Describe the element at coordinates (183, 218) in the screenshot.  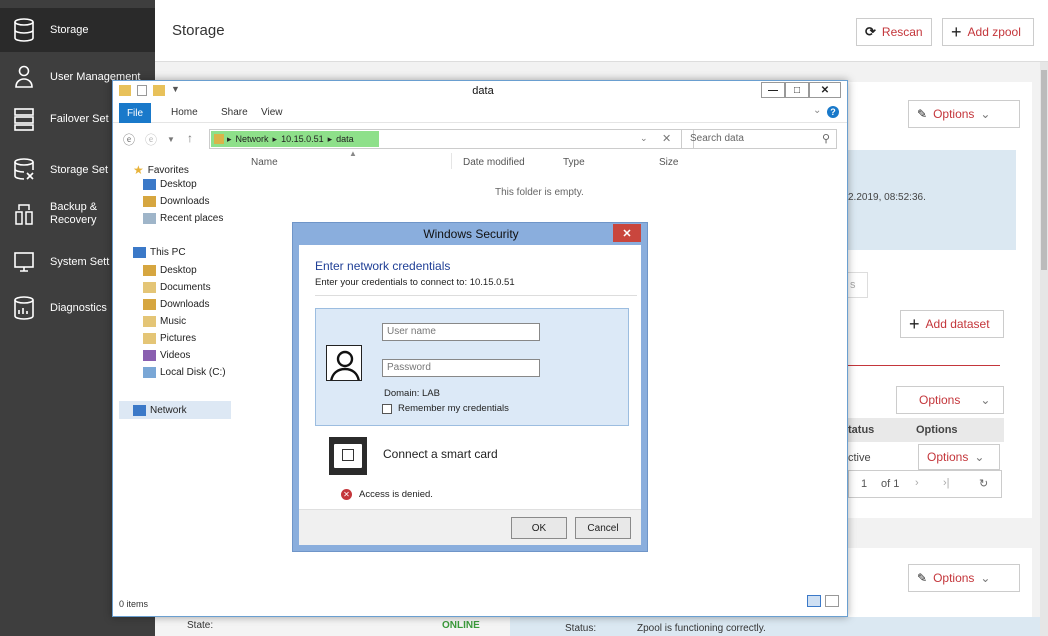
I see `tree-recent: Recent places` at that location.